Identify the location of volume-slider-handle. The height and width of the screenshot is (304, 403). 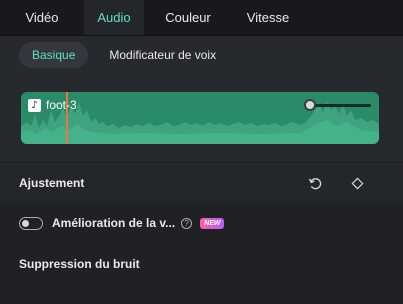
(310, 105).